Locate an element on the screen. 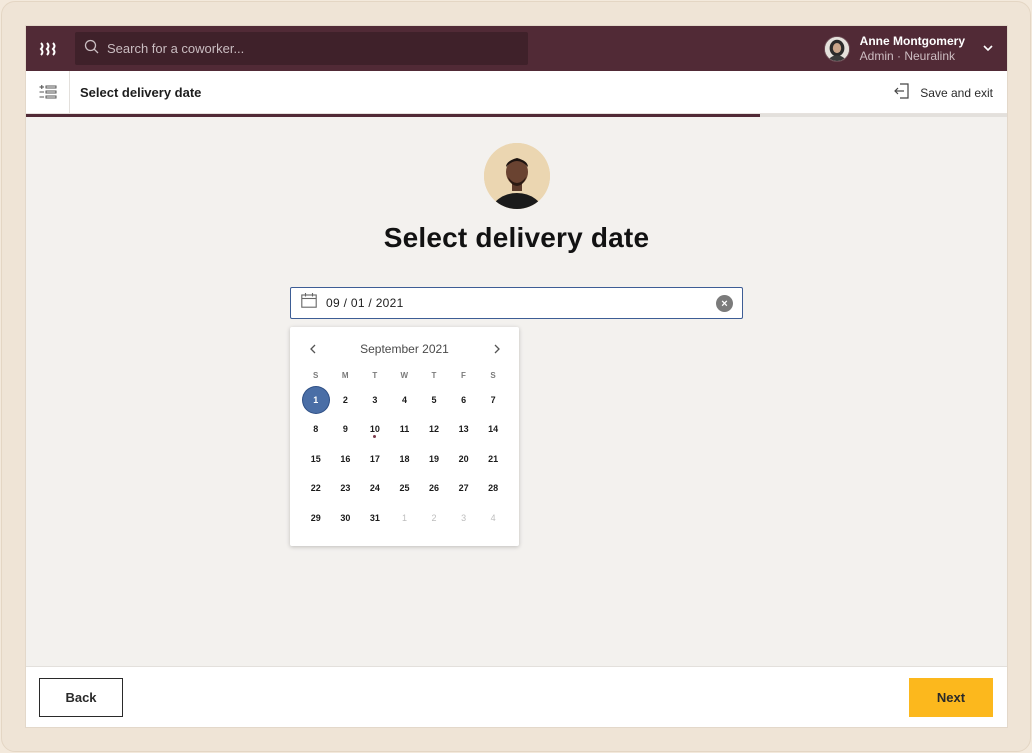 This screenshot has height=753, width=1032. clear-date-button: × is located at coordinates (724, 303).